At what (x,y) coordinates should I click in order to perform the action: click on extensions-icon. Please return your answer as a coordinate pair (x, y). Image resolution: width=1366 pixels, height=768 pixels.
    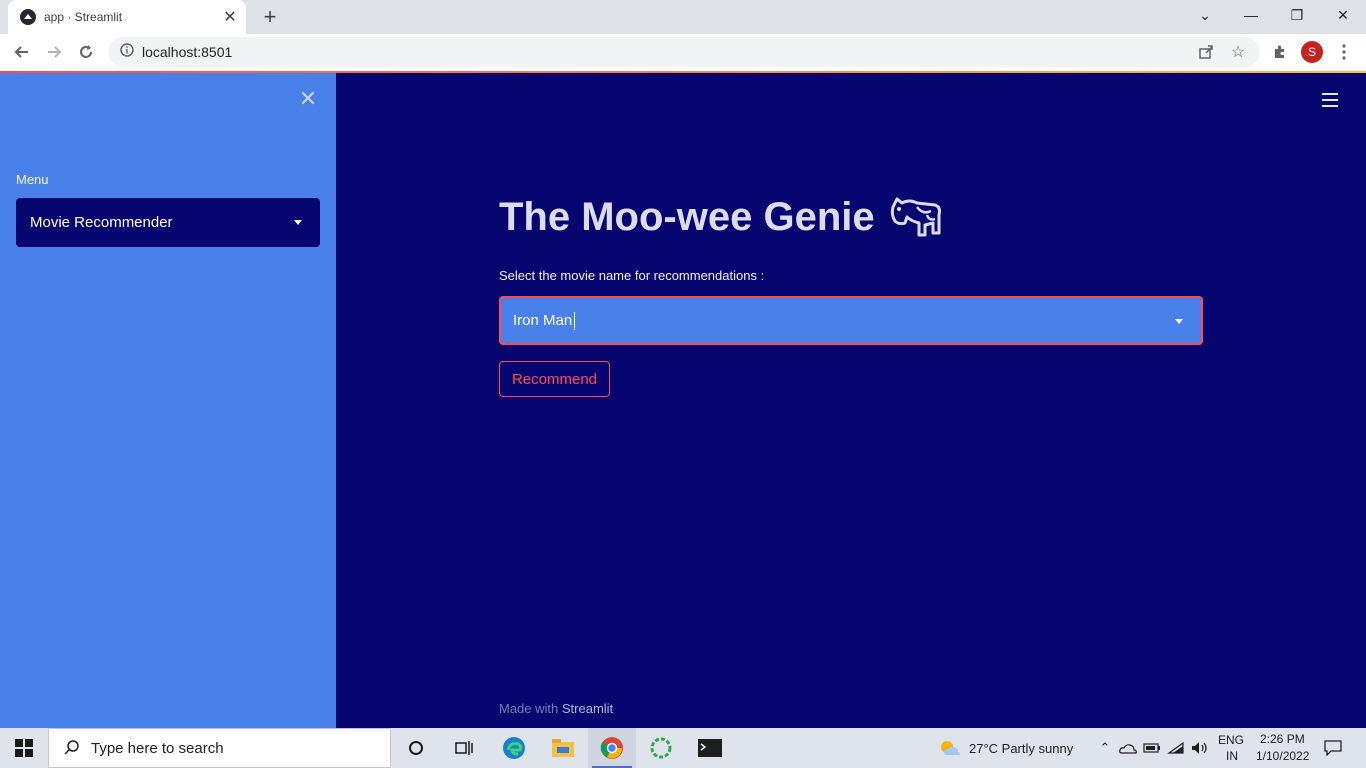
    Looking at the image, I should click on (1280, 52).